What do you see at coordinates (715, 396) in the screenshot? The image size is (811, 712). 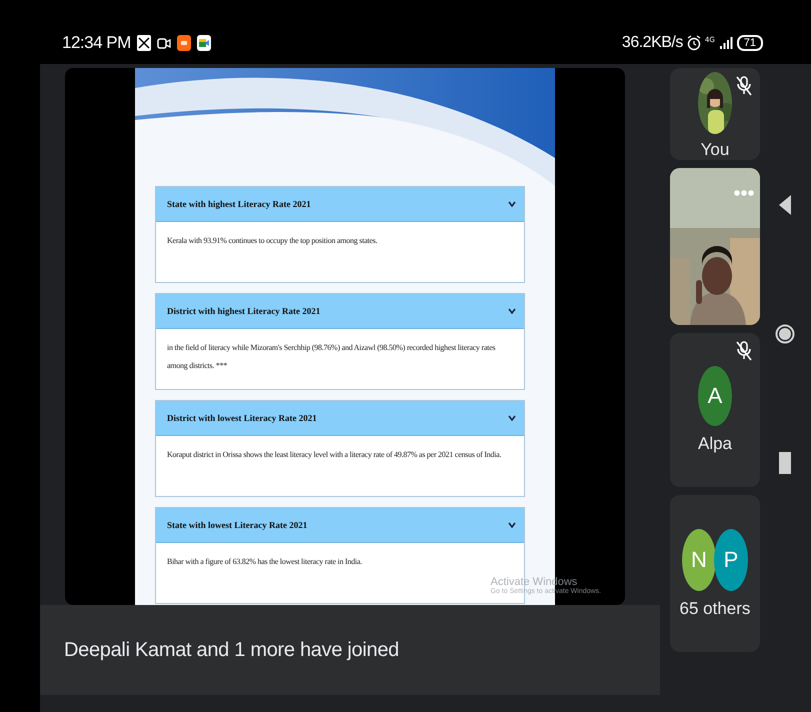 I see `participant-avatar: A` at bounding box center [715, 396].